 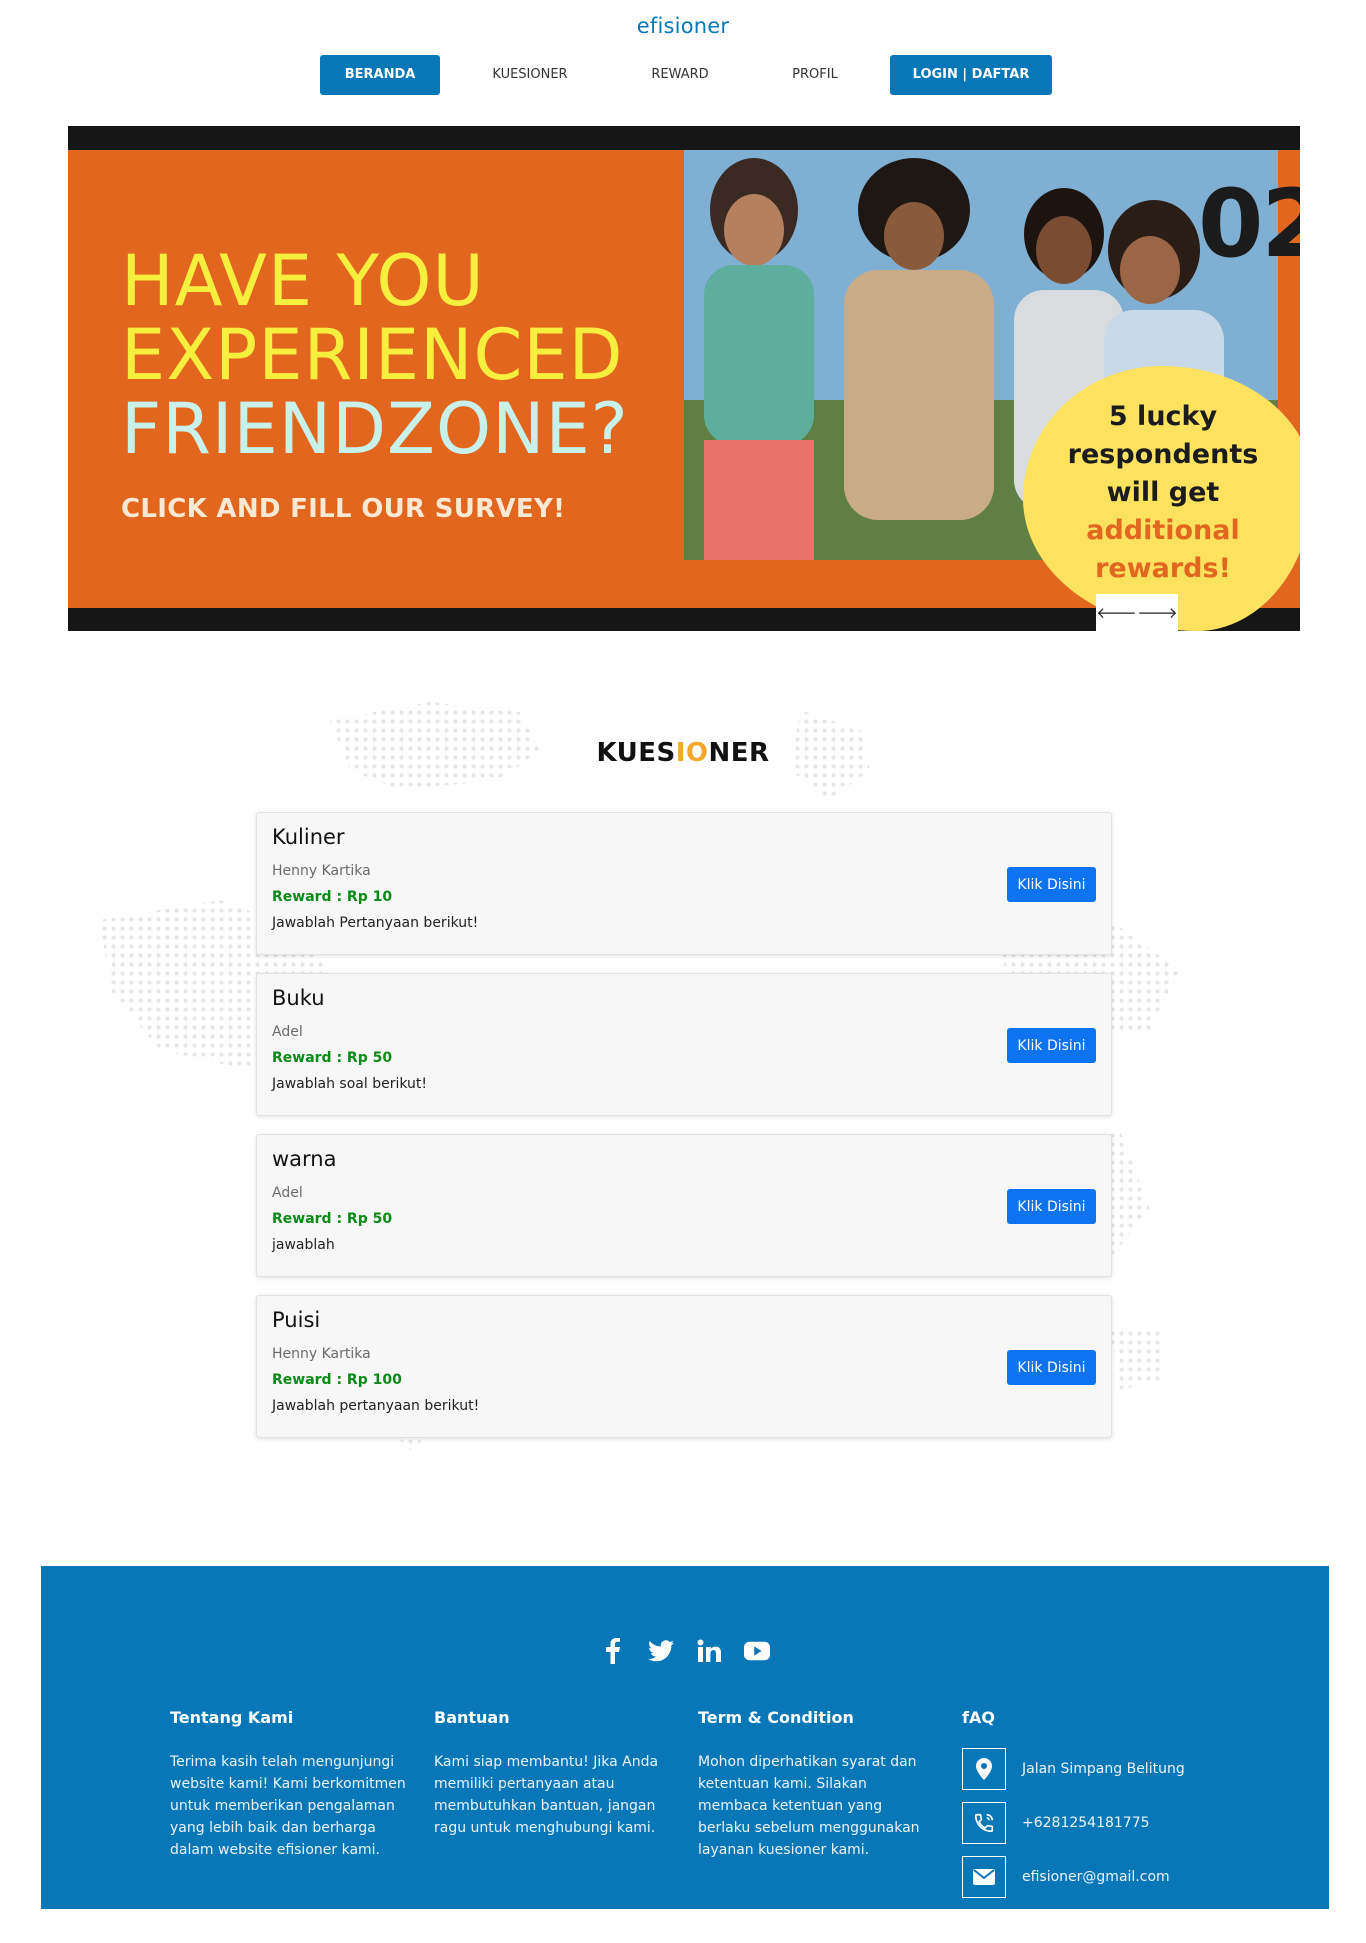 What do you see at coordinates (685, 1651) in the screenshot?
I see `social-links` at bounding box center [685, 1651].